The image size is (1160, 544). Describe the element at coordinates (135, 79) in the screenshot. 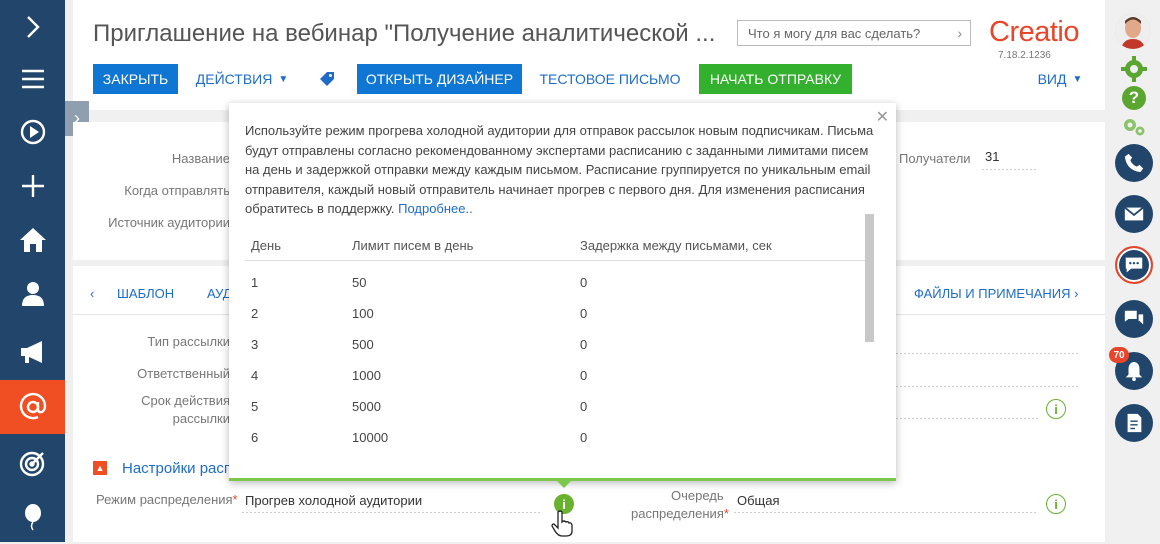

I see `close-button: ЗАКРЫТЬ` at that location.